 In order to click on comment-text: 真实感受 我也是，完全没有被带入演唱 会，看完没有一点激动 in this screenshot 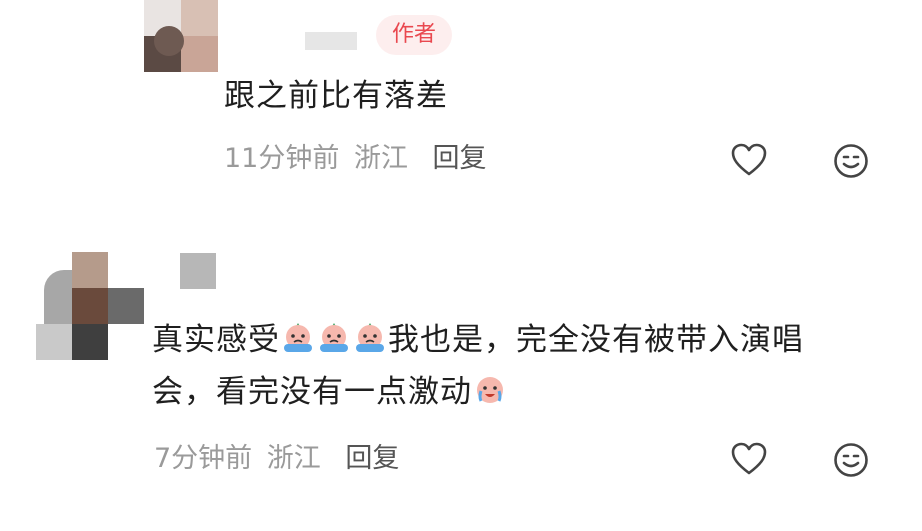, I will do `click(478, 366)`.